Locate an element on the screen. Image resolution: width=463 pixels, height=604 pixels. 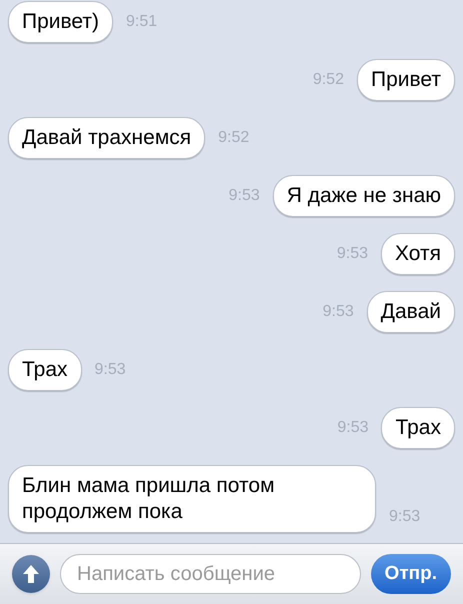
message-bubble: Хотя is located at coordinates (418, 254).